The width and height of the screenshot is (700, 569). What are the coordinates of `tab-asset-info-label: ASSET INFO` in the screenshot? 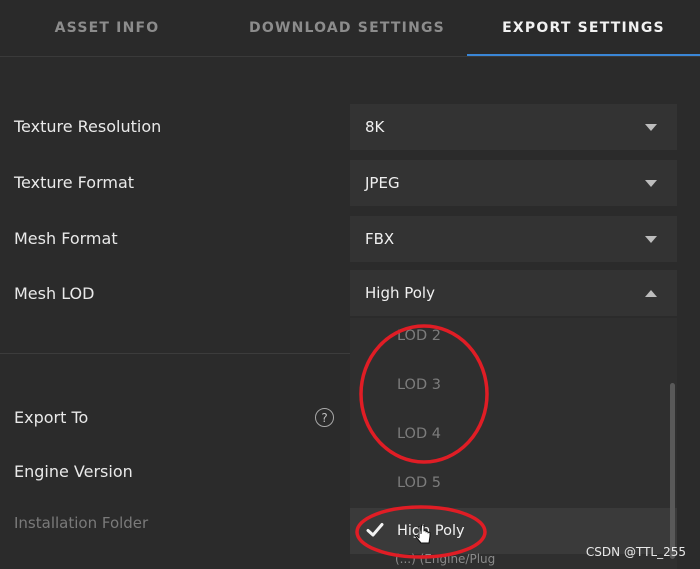 It's located at (107, 28).